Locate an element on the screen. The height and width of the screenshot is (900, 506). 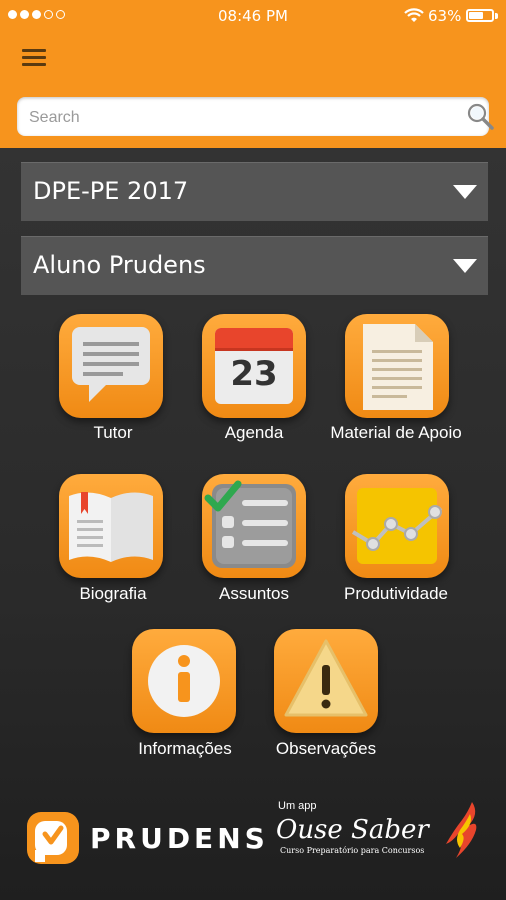
biografia-button is located at coordinates (111, 526).